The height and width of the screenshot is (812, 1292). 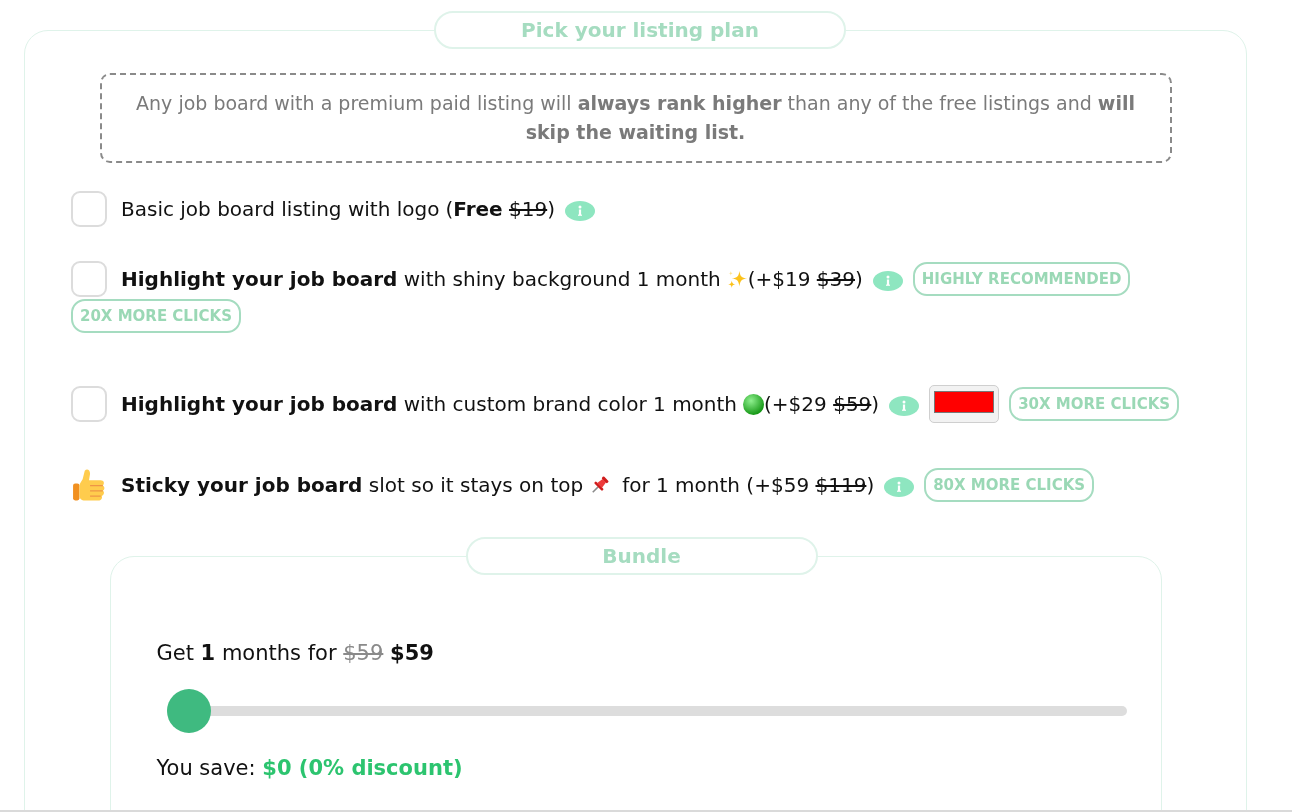 I want to click on savings-text: You save: $0 (0% discount), so click(x=310, y=768).